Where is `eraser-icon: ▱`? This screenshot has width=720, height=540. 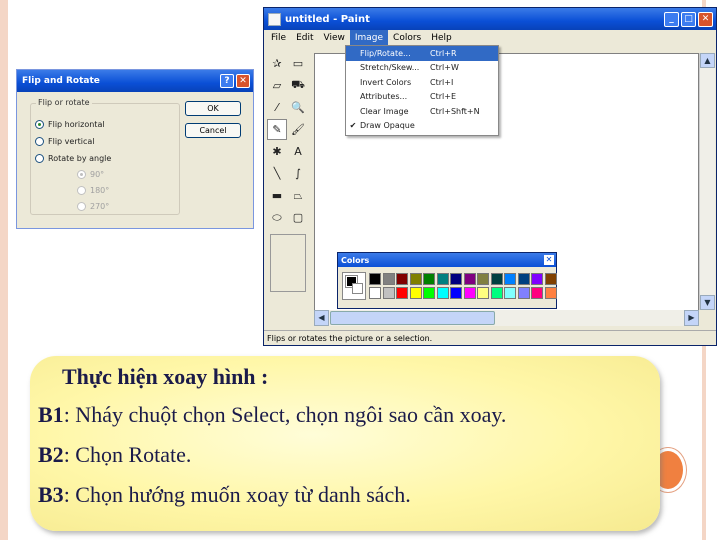 eraser-icon: ▱ is located at coordinates (277, 85).